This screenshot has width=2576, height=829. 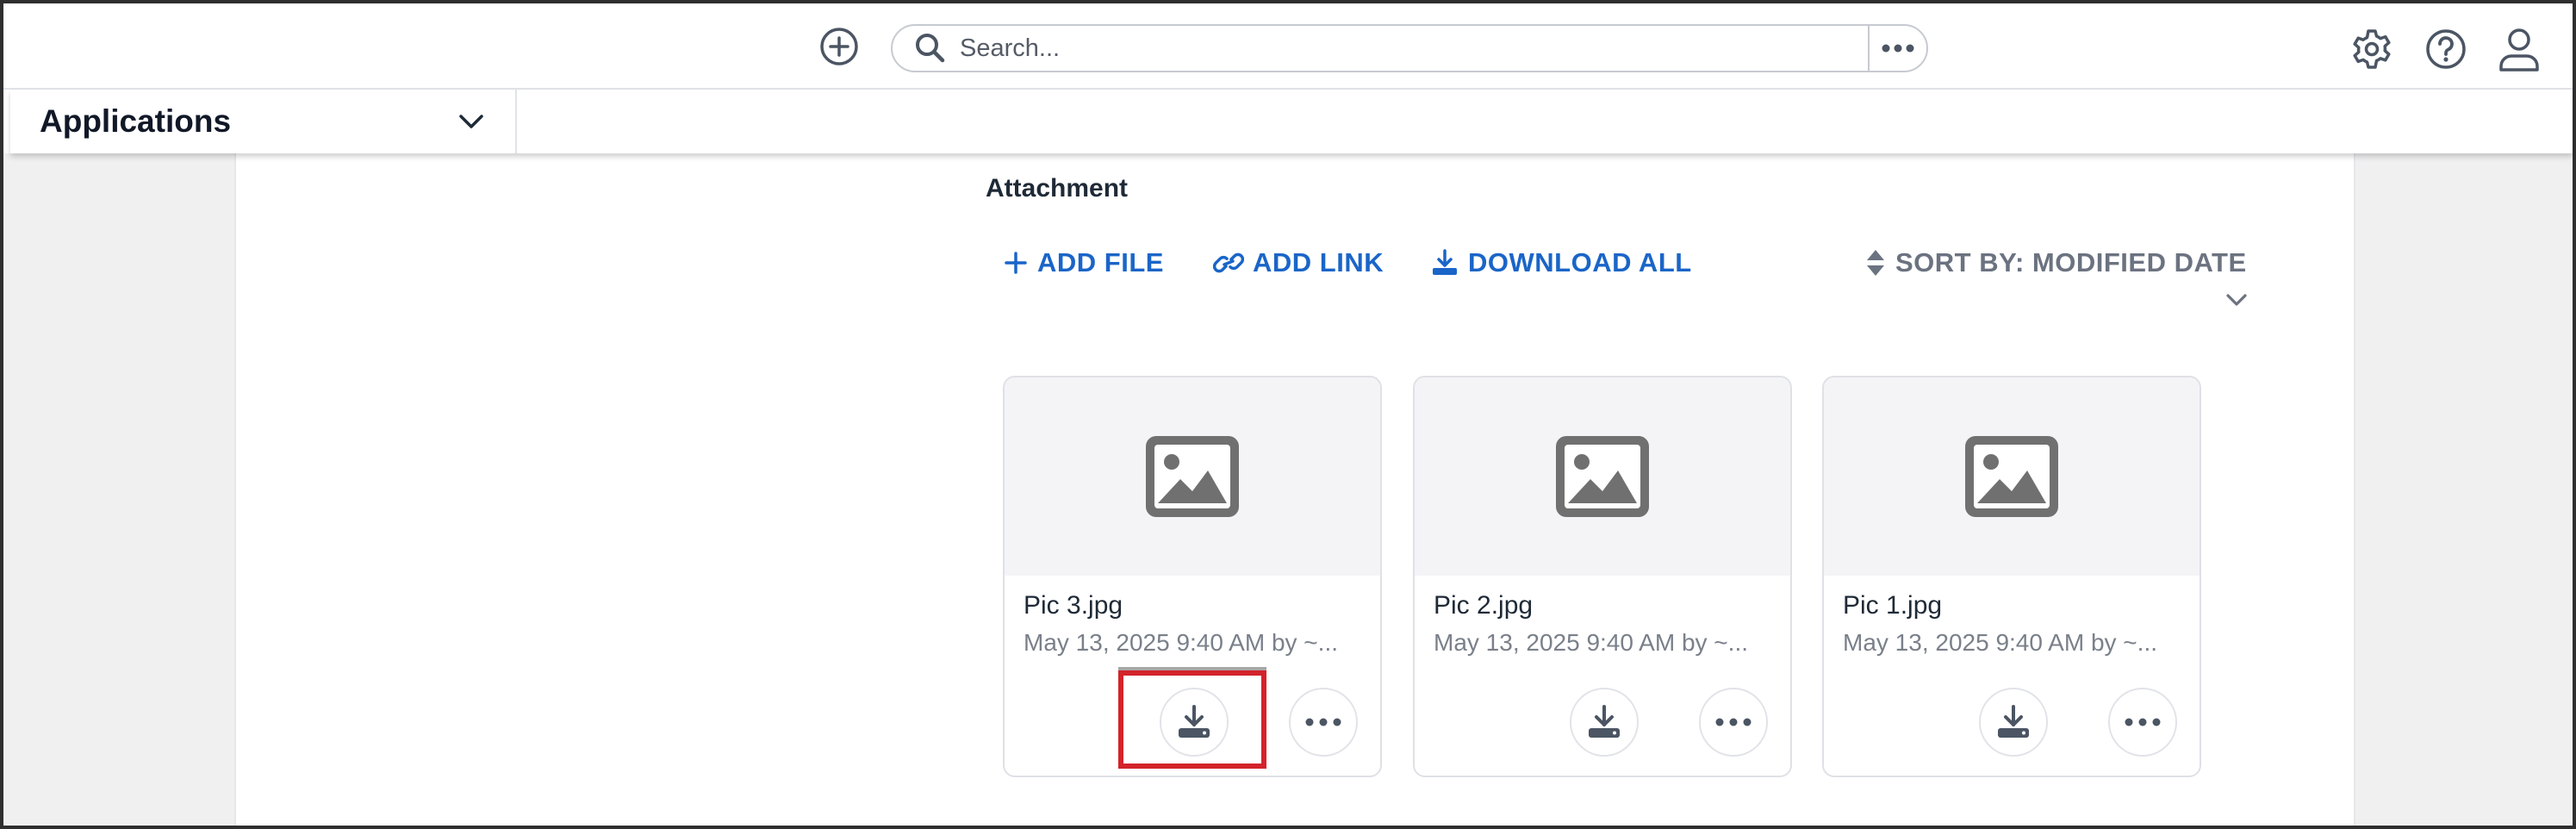 I want to click on help-icon, so click(x=2446, y=49).